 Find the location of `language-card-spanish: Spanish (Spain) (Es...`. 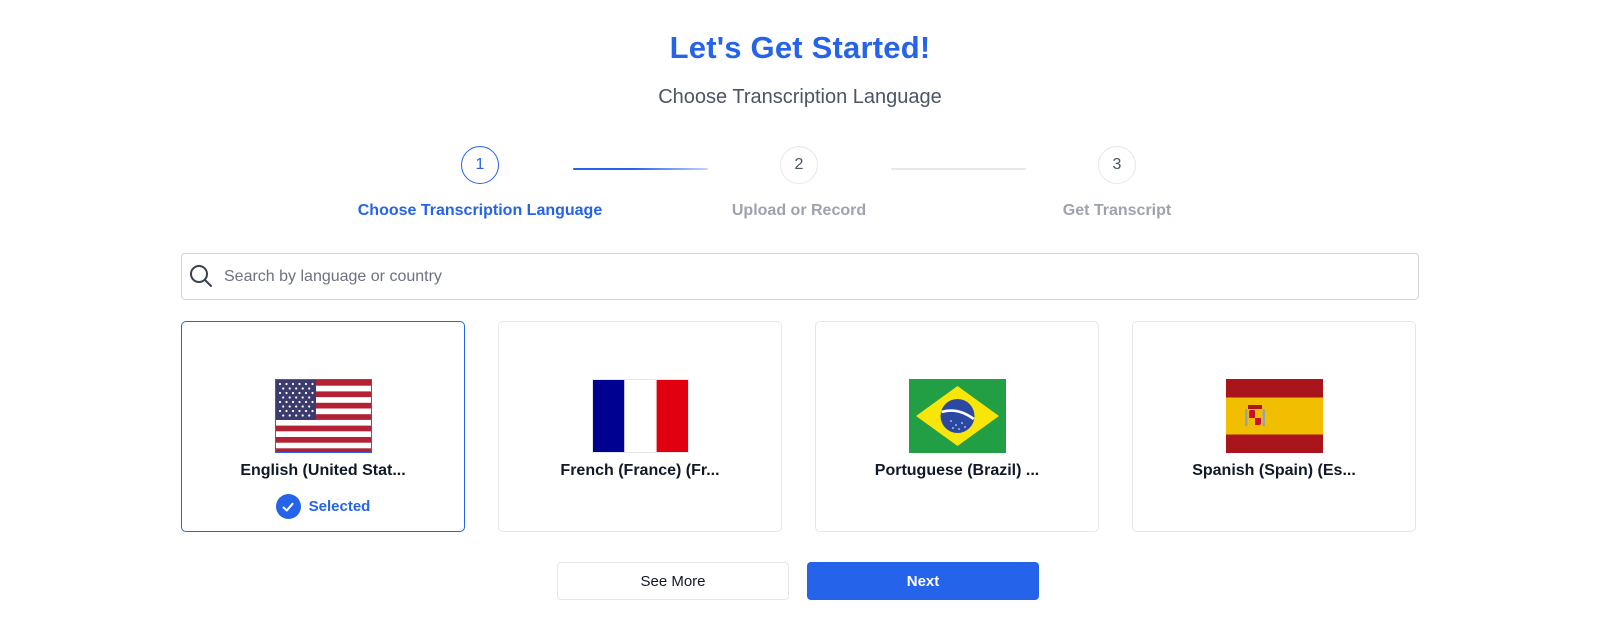

language-card-spanish: Spanish (Spain) (Es... is located at coordinates (1274, 426).